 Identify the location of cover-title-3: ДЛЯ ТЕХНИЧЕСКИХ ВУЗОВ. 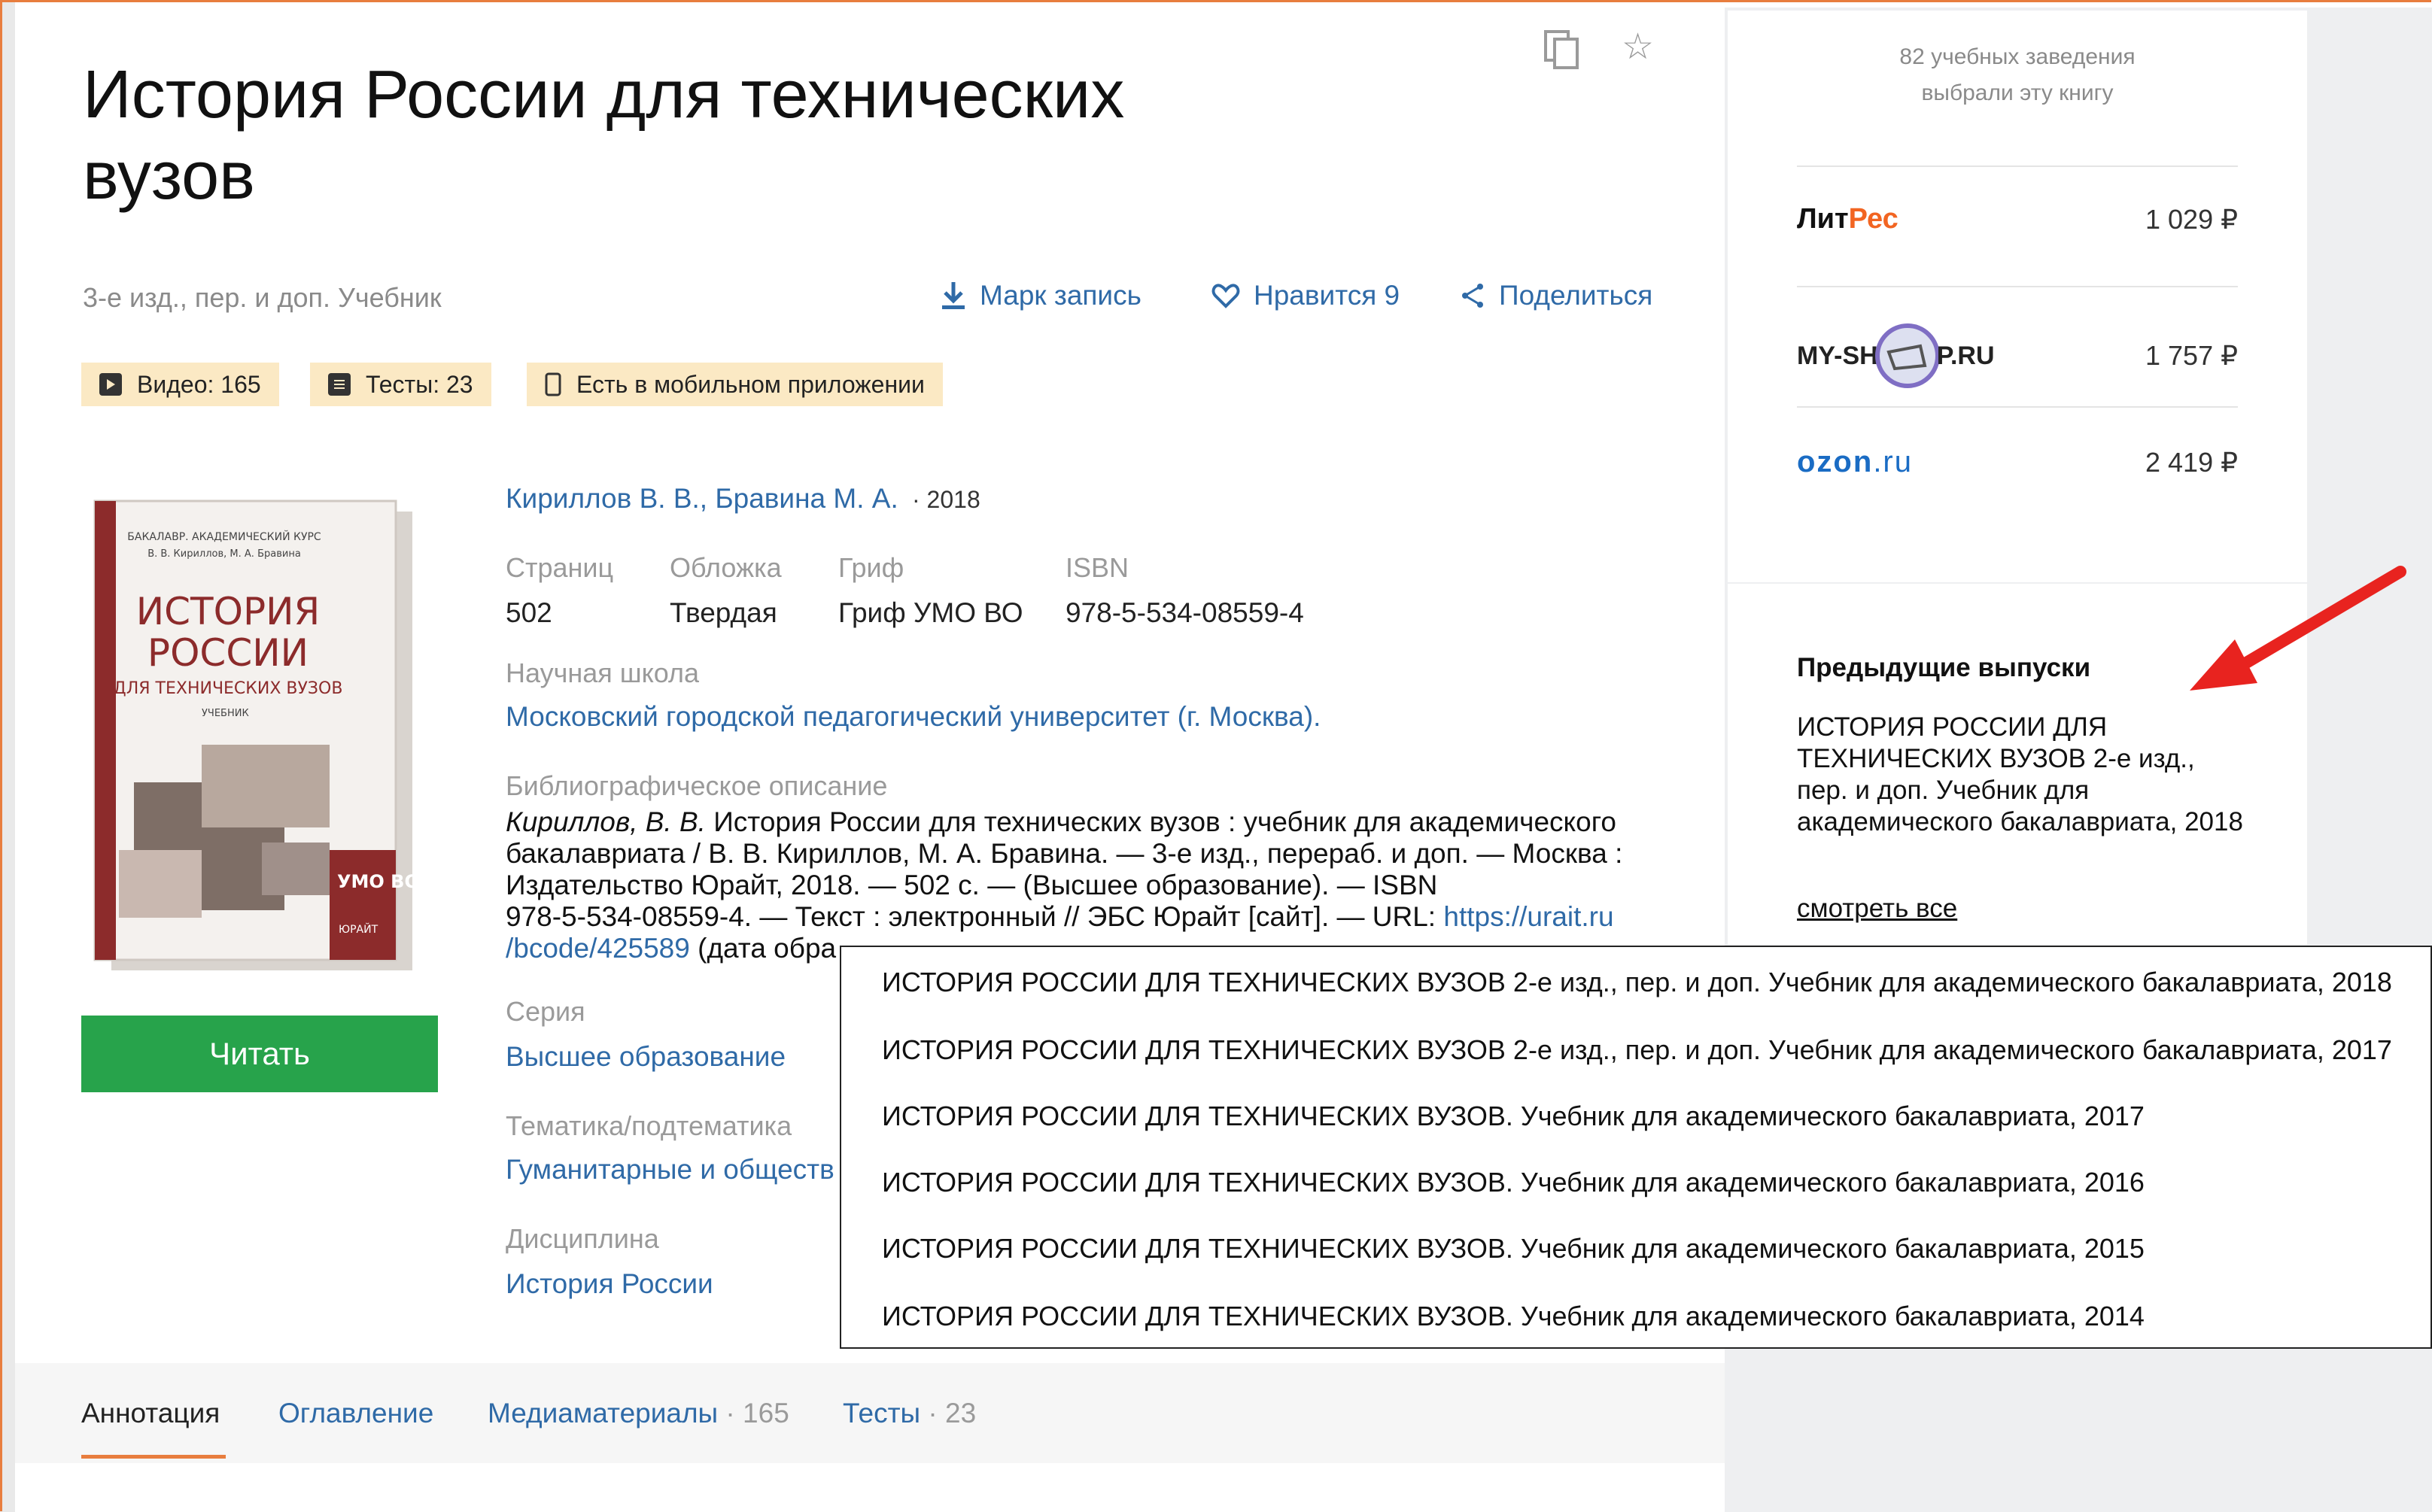
(228, 688).